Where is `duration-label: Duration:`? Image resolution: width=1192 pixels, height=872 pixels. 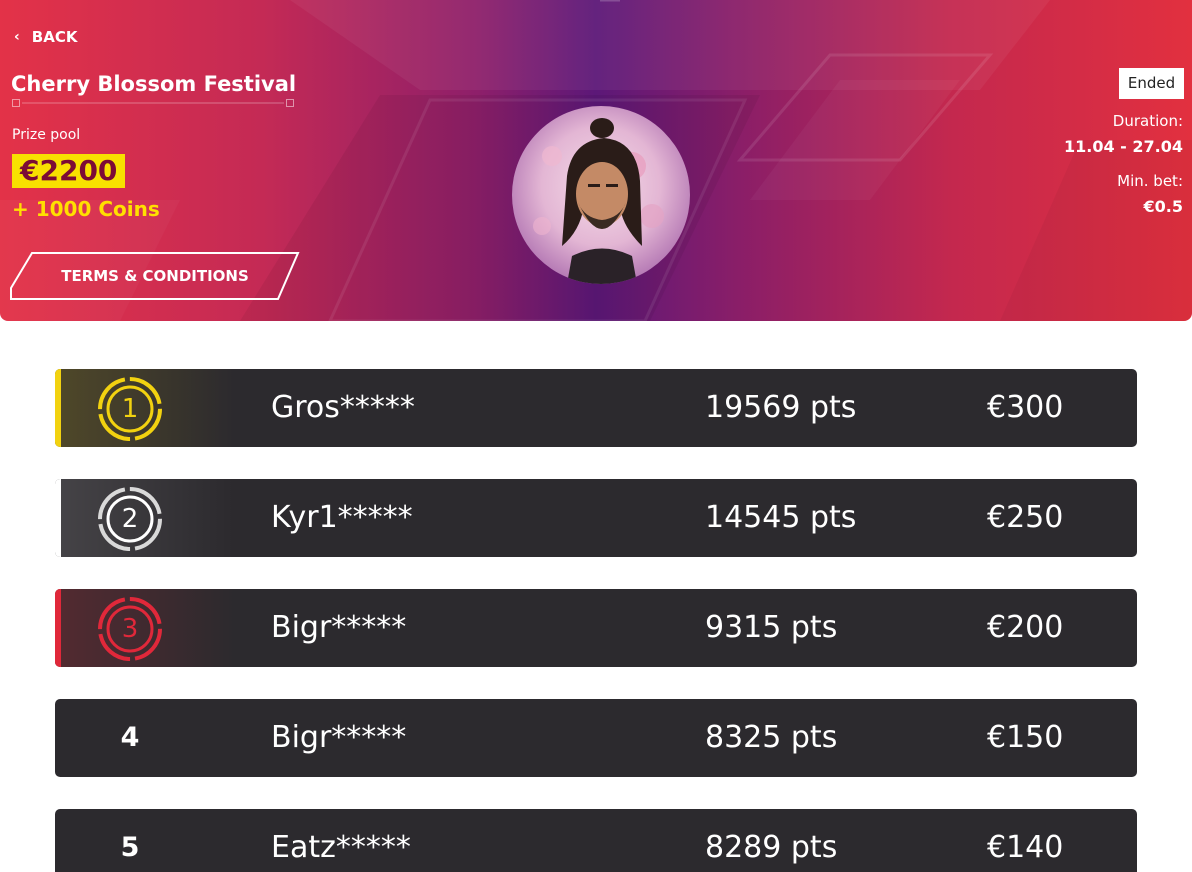 duration-label: Duration: is located at coordinates (1147, 121).